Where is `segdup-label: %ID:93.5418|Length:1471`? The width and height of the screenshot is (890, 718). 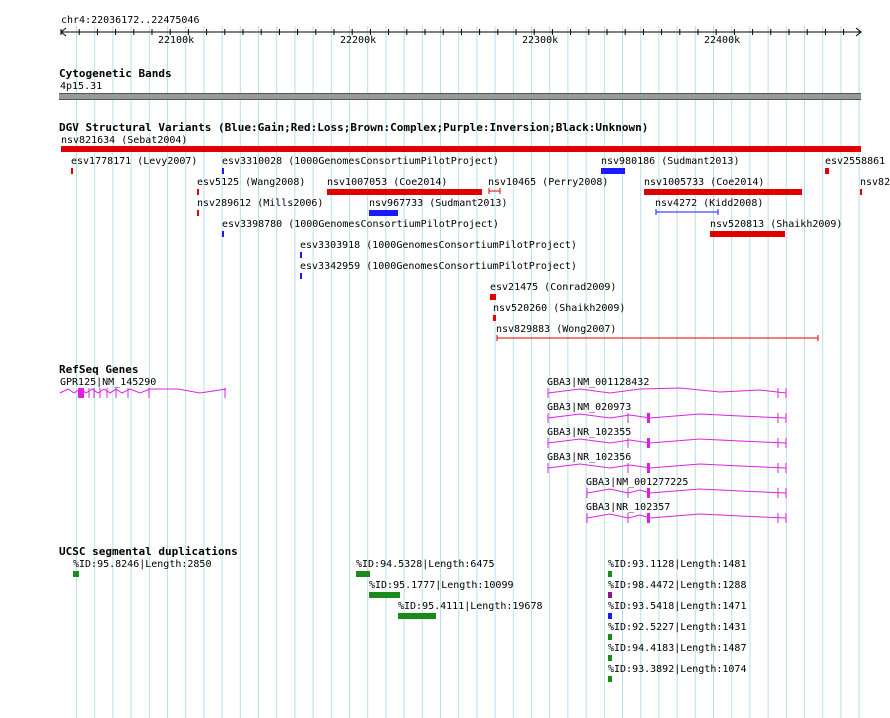 segdup-label: %ID:93.5418|Length:1471 is located at coordinates (677, 606).